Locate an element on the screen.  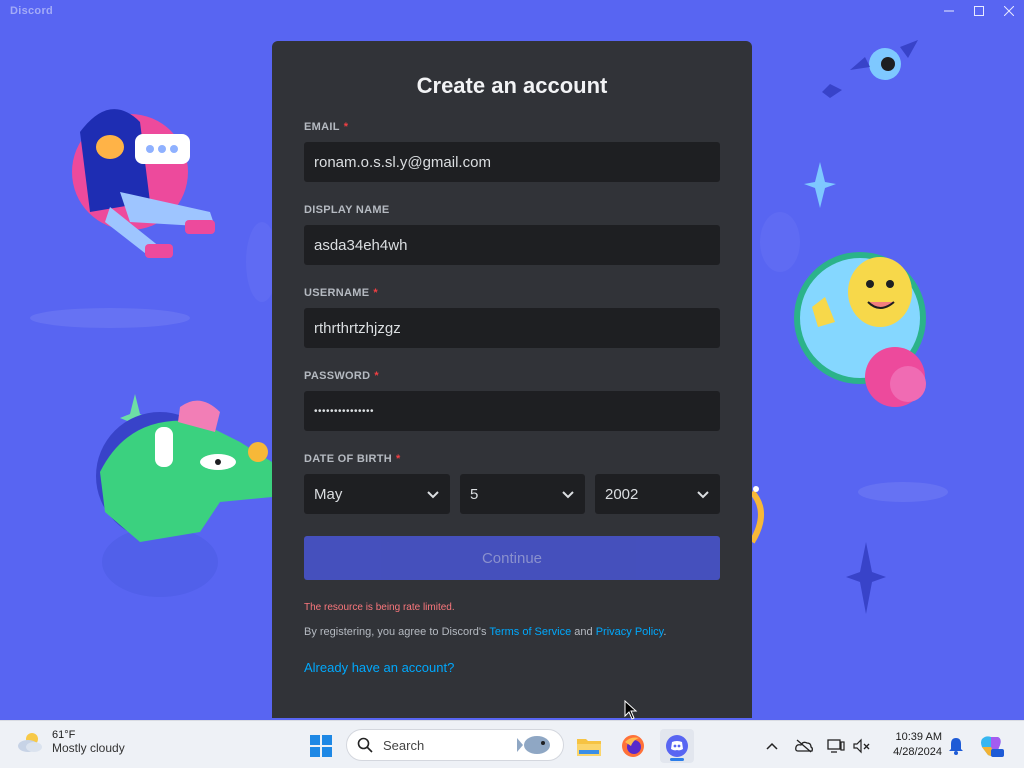
close-icon is located at coordinates (1009, 11).